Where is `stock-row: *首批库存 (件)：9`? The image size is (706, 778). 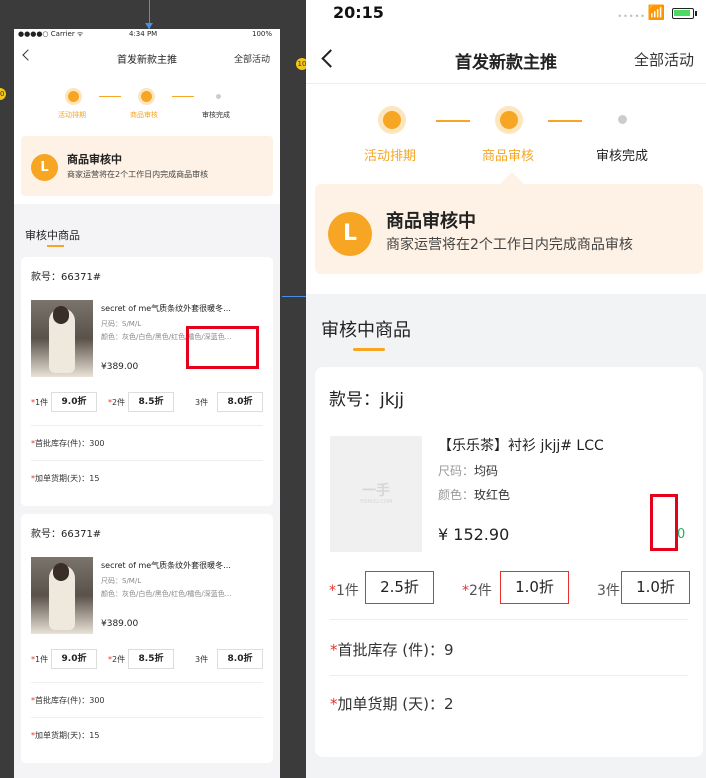 stock-row: *首批库存 (件)：9 is located at coordinates (392, 650).